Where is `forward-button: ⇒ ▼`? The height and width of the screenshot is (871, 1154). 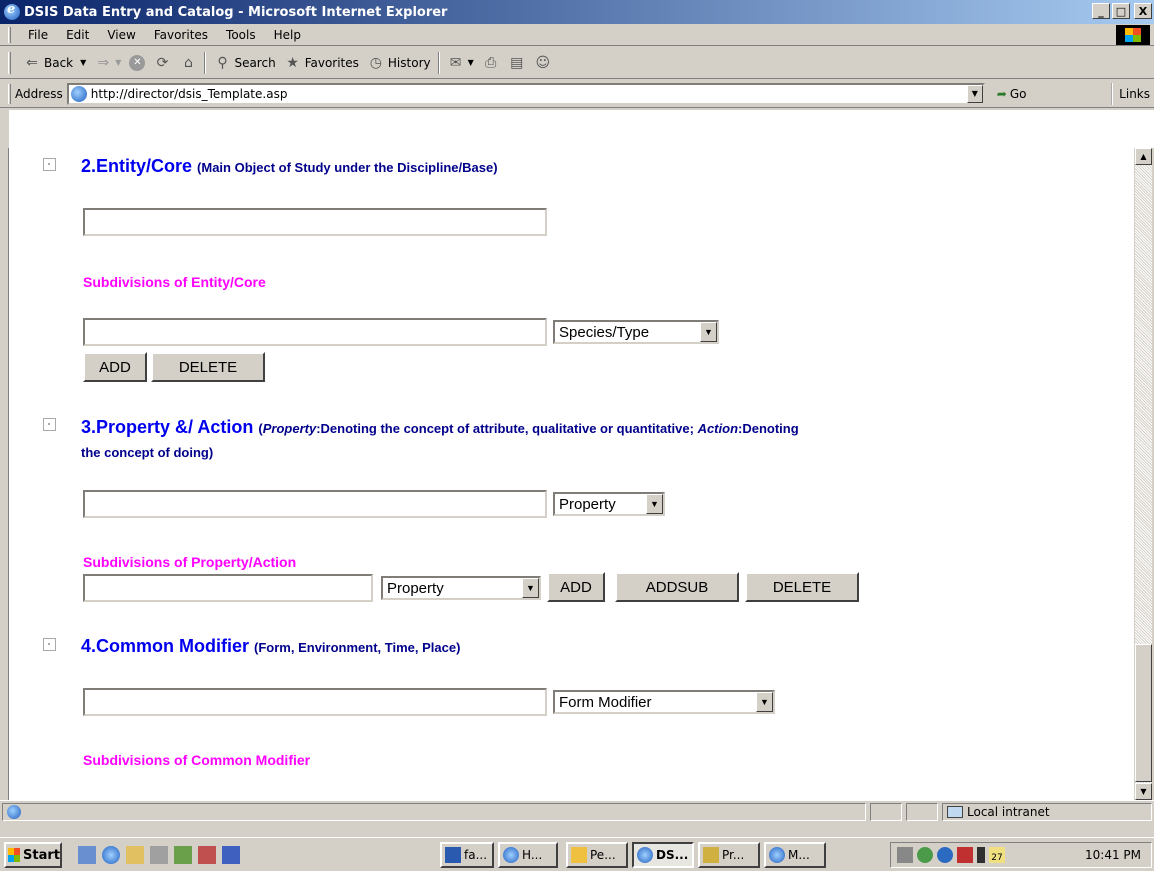
forward-button: ⇒ ▼ is located at coordinates (107, 63).